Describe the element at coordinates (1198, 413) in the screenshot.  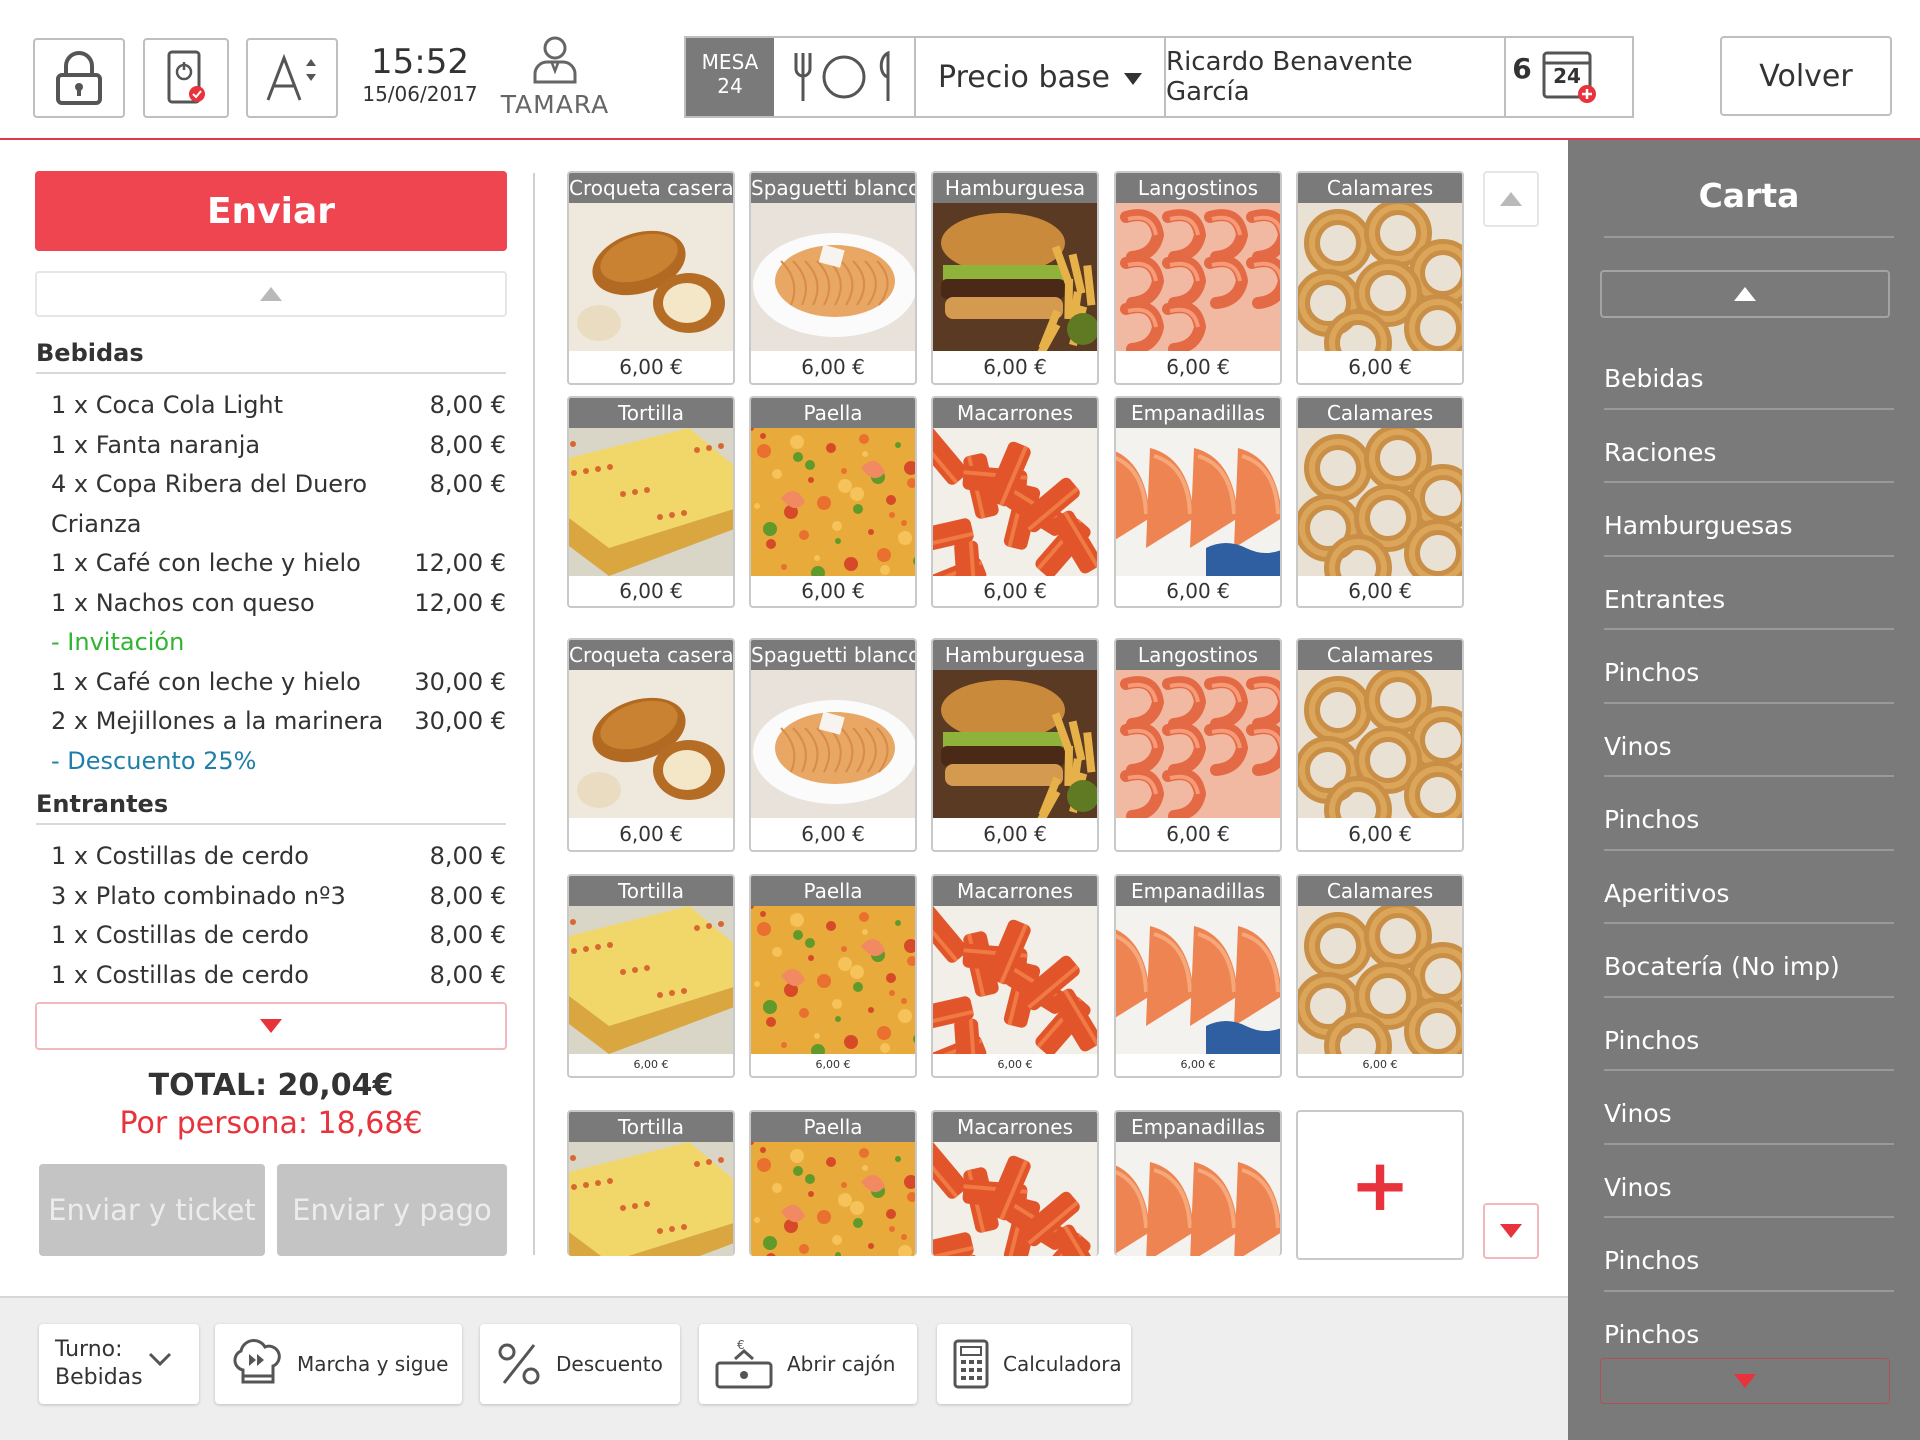
I see `product-name: Empanadillas` at that location.